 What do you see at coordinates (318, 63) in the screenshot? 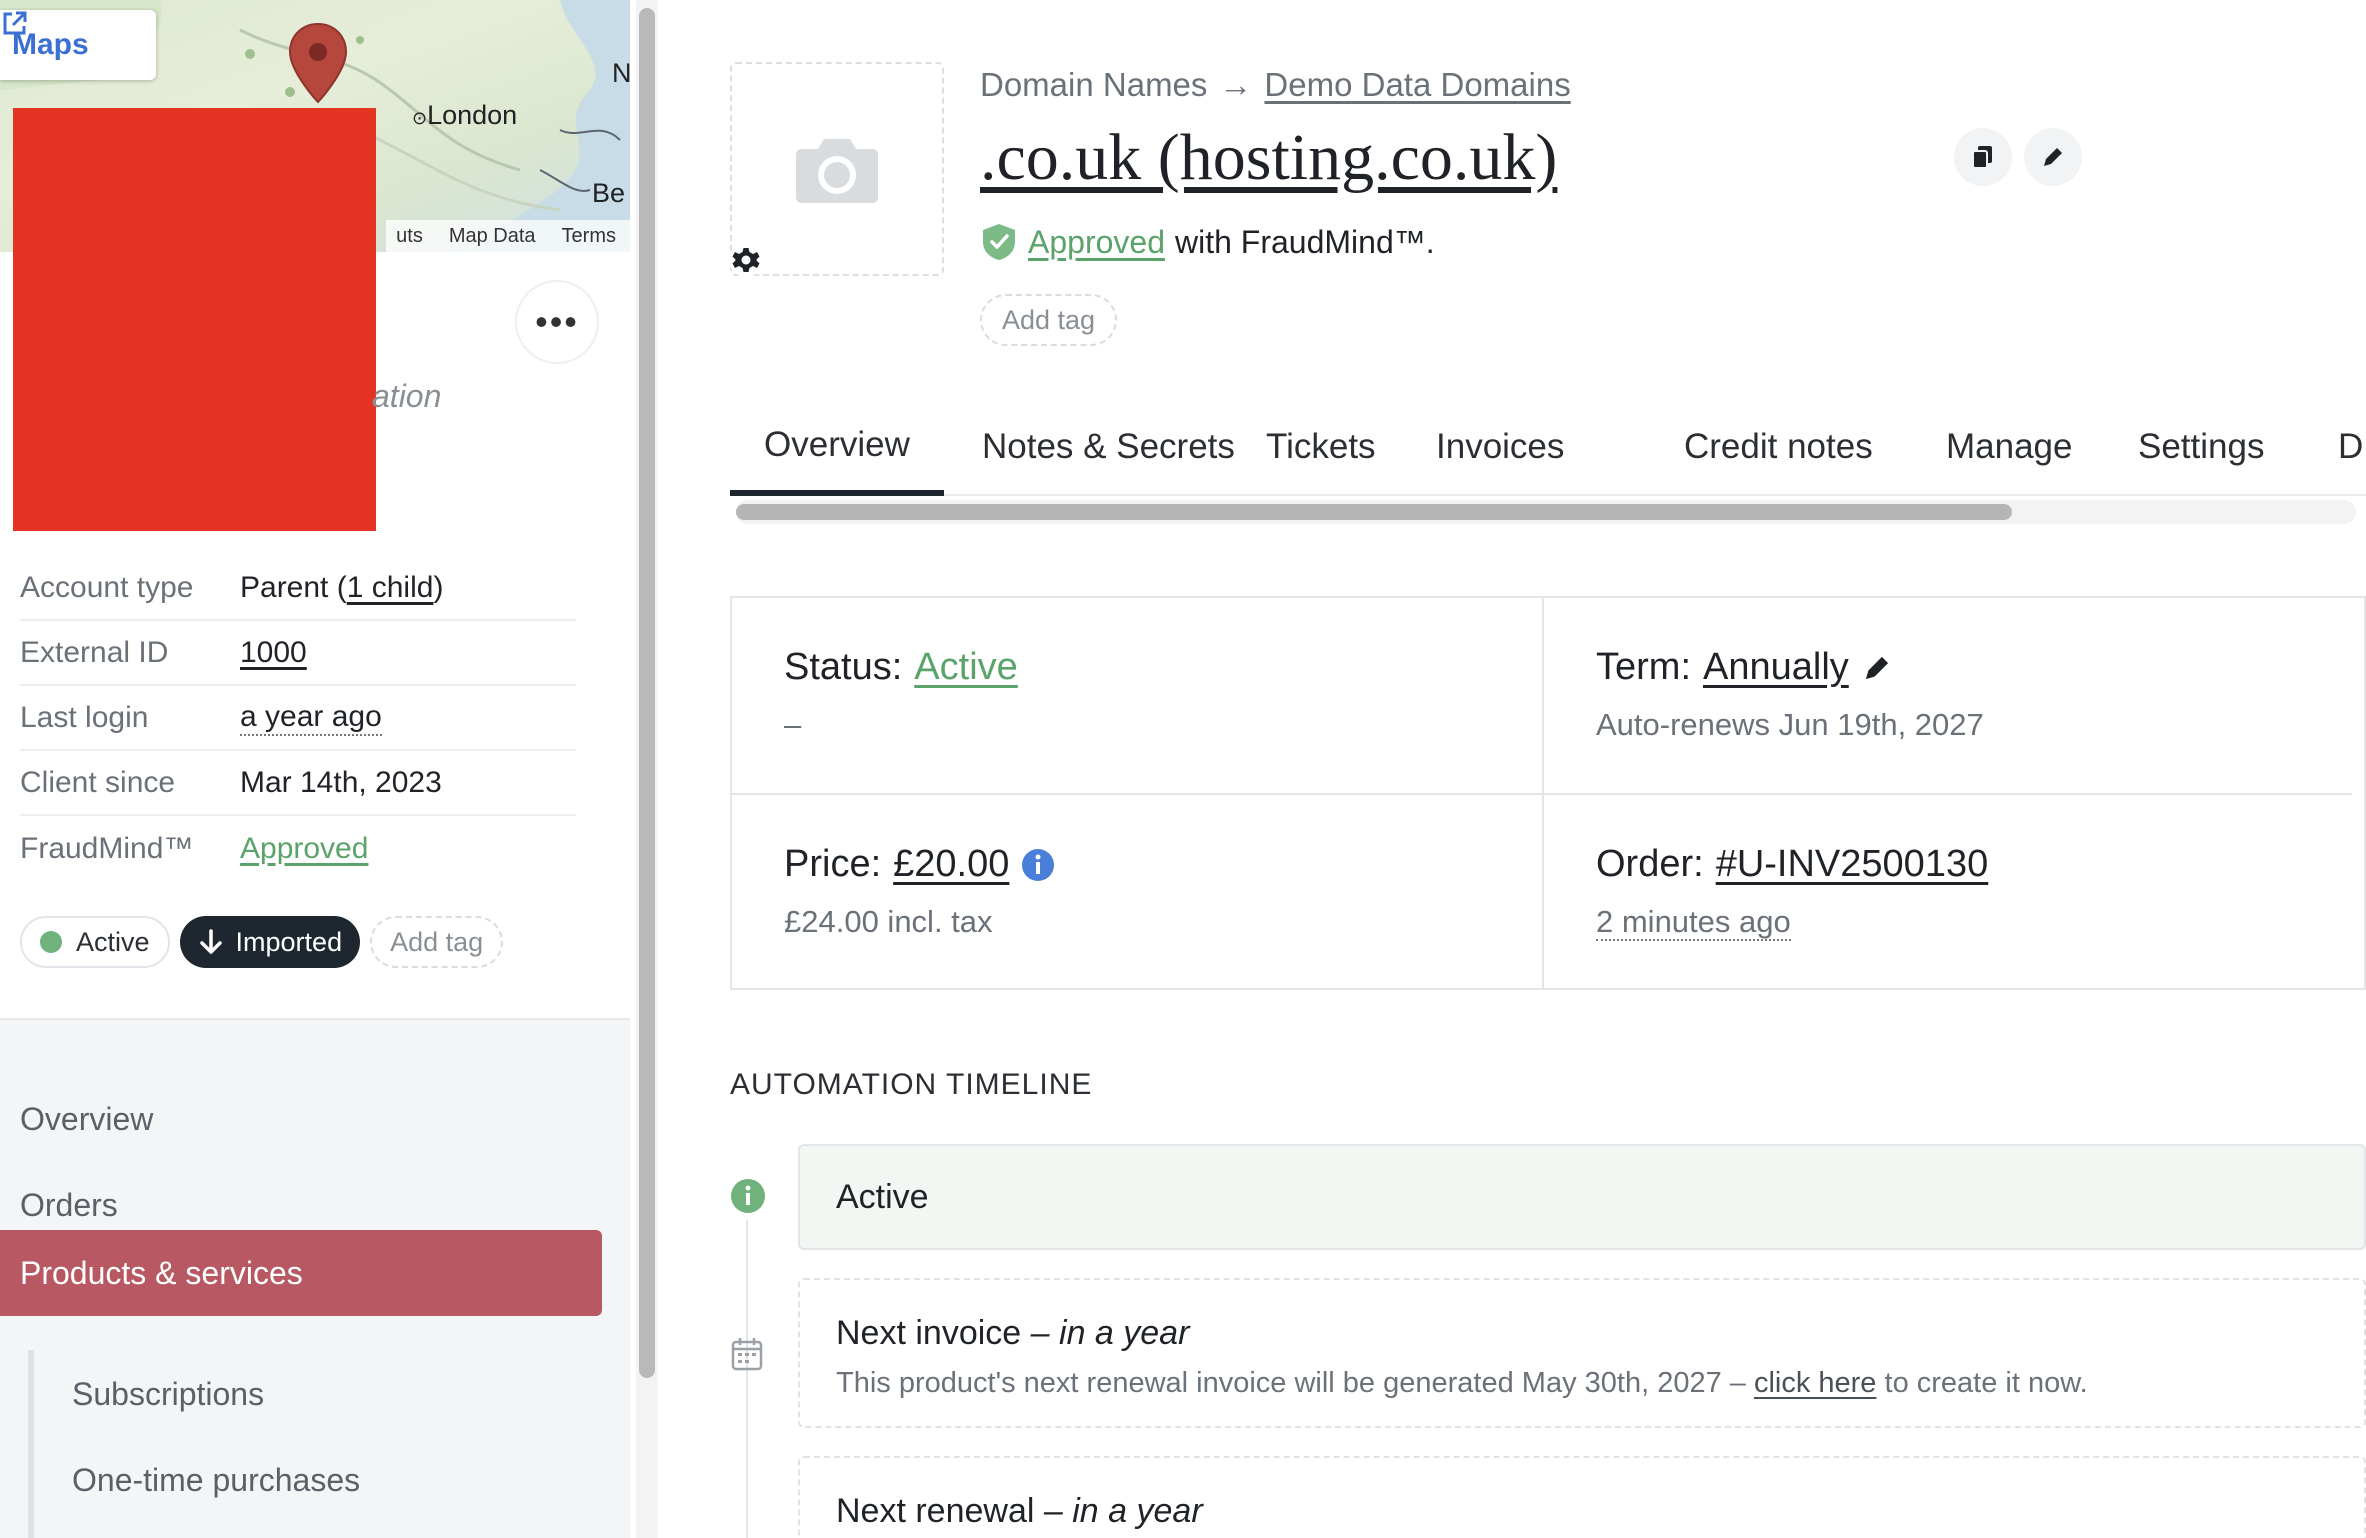
I see `map-pin-icon` at bounding box center [318, 63].